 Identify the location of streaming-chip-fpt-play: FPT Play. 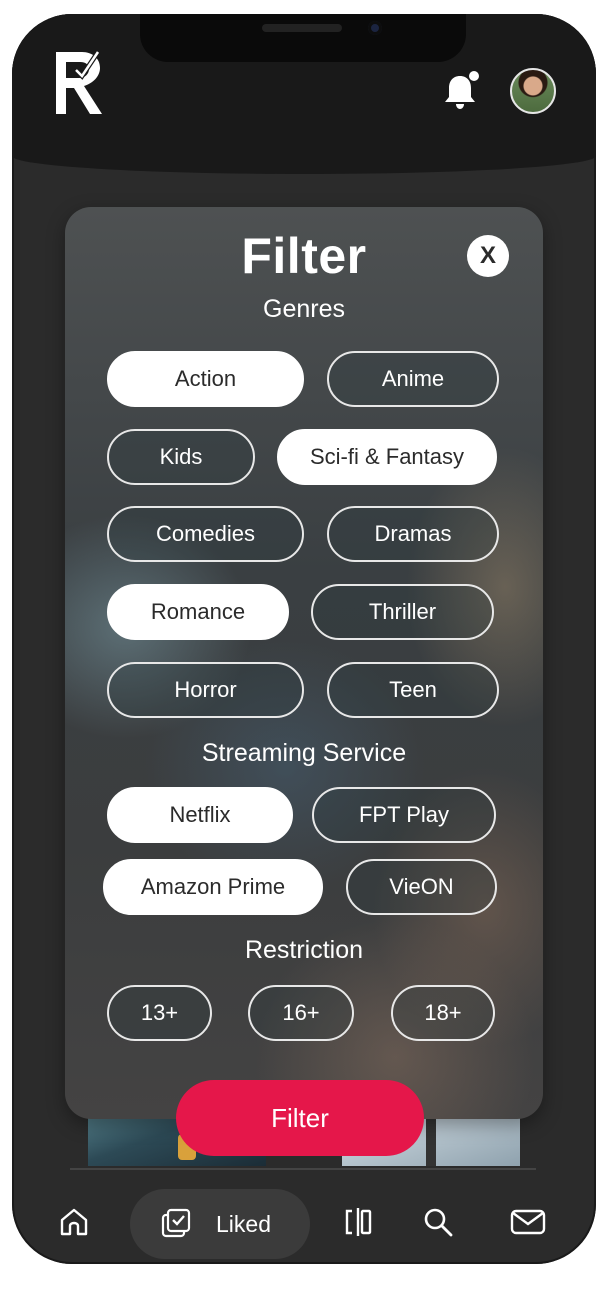
(404, 815).